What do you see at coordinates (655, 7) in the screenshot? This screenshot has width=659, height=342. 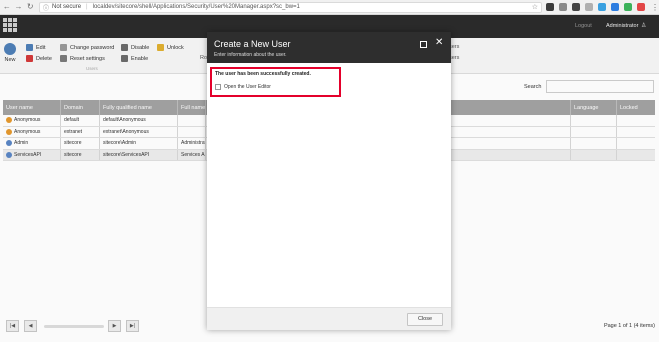 I see `browser-menu-icon: ⋮` at bounding box center [655, 7].